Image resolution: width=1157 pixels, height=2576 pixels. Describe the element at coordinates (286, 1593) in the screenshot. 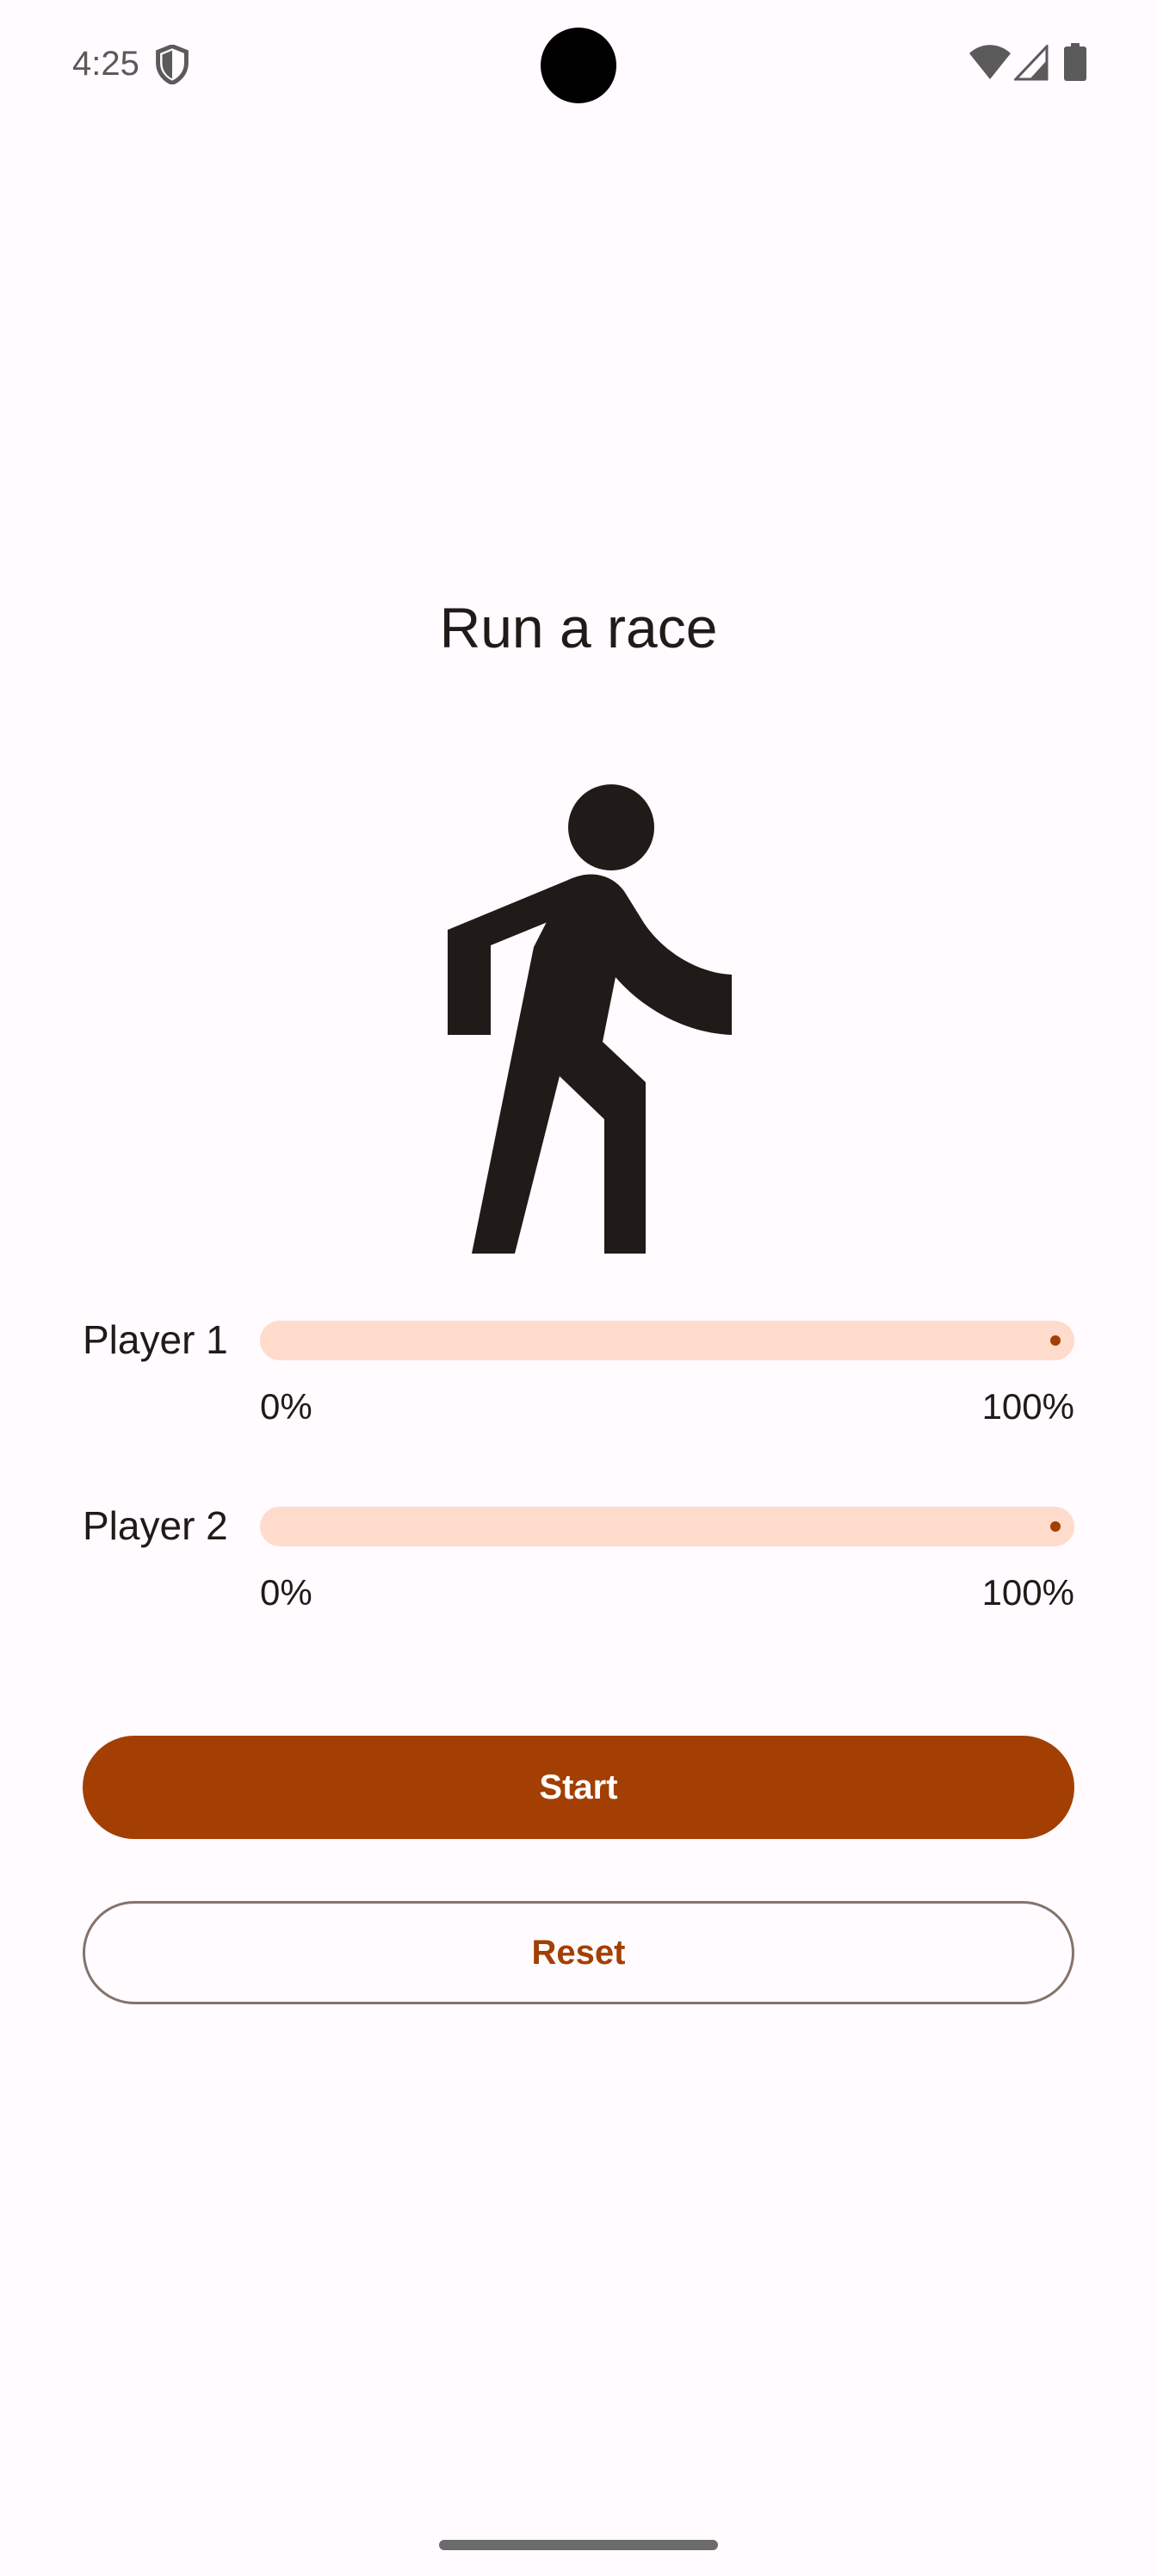

I see `player-2-min-label: 0%` at that location.